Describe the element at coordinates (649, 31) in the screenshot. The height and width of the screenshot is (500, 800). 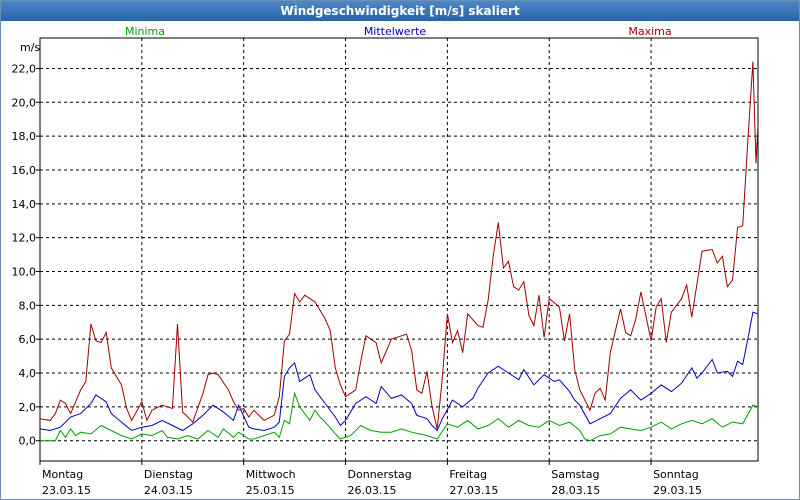
I see `legend-maxima: Maxima` at that location.